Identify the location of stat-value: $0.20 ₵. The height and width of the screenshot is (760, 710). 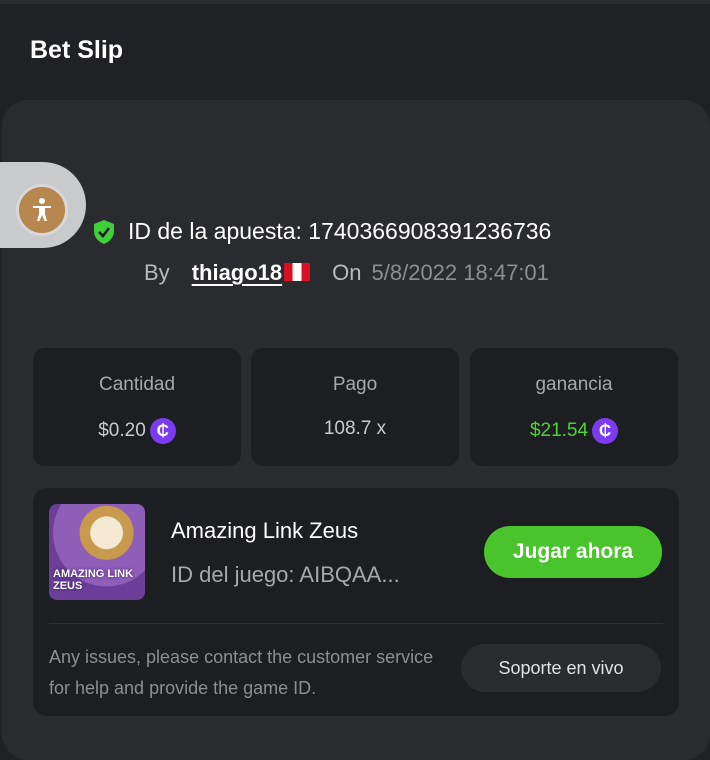
(137, 431).